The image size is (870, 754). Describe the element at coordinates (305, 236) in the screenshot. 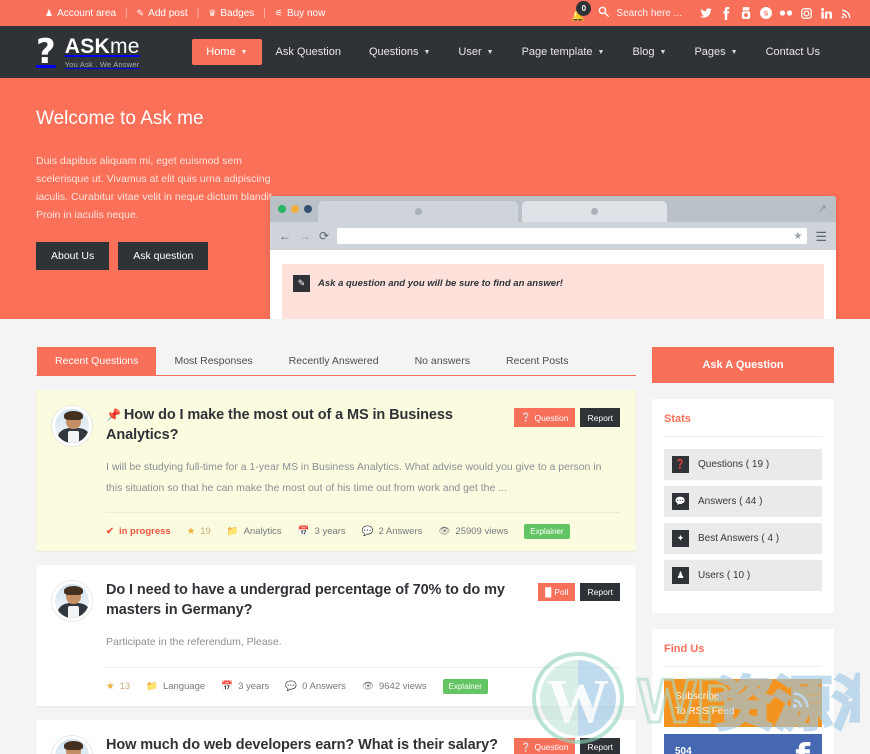

I see `forward-arrow-icon: →` at that location.